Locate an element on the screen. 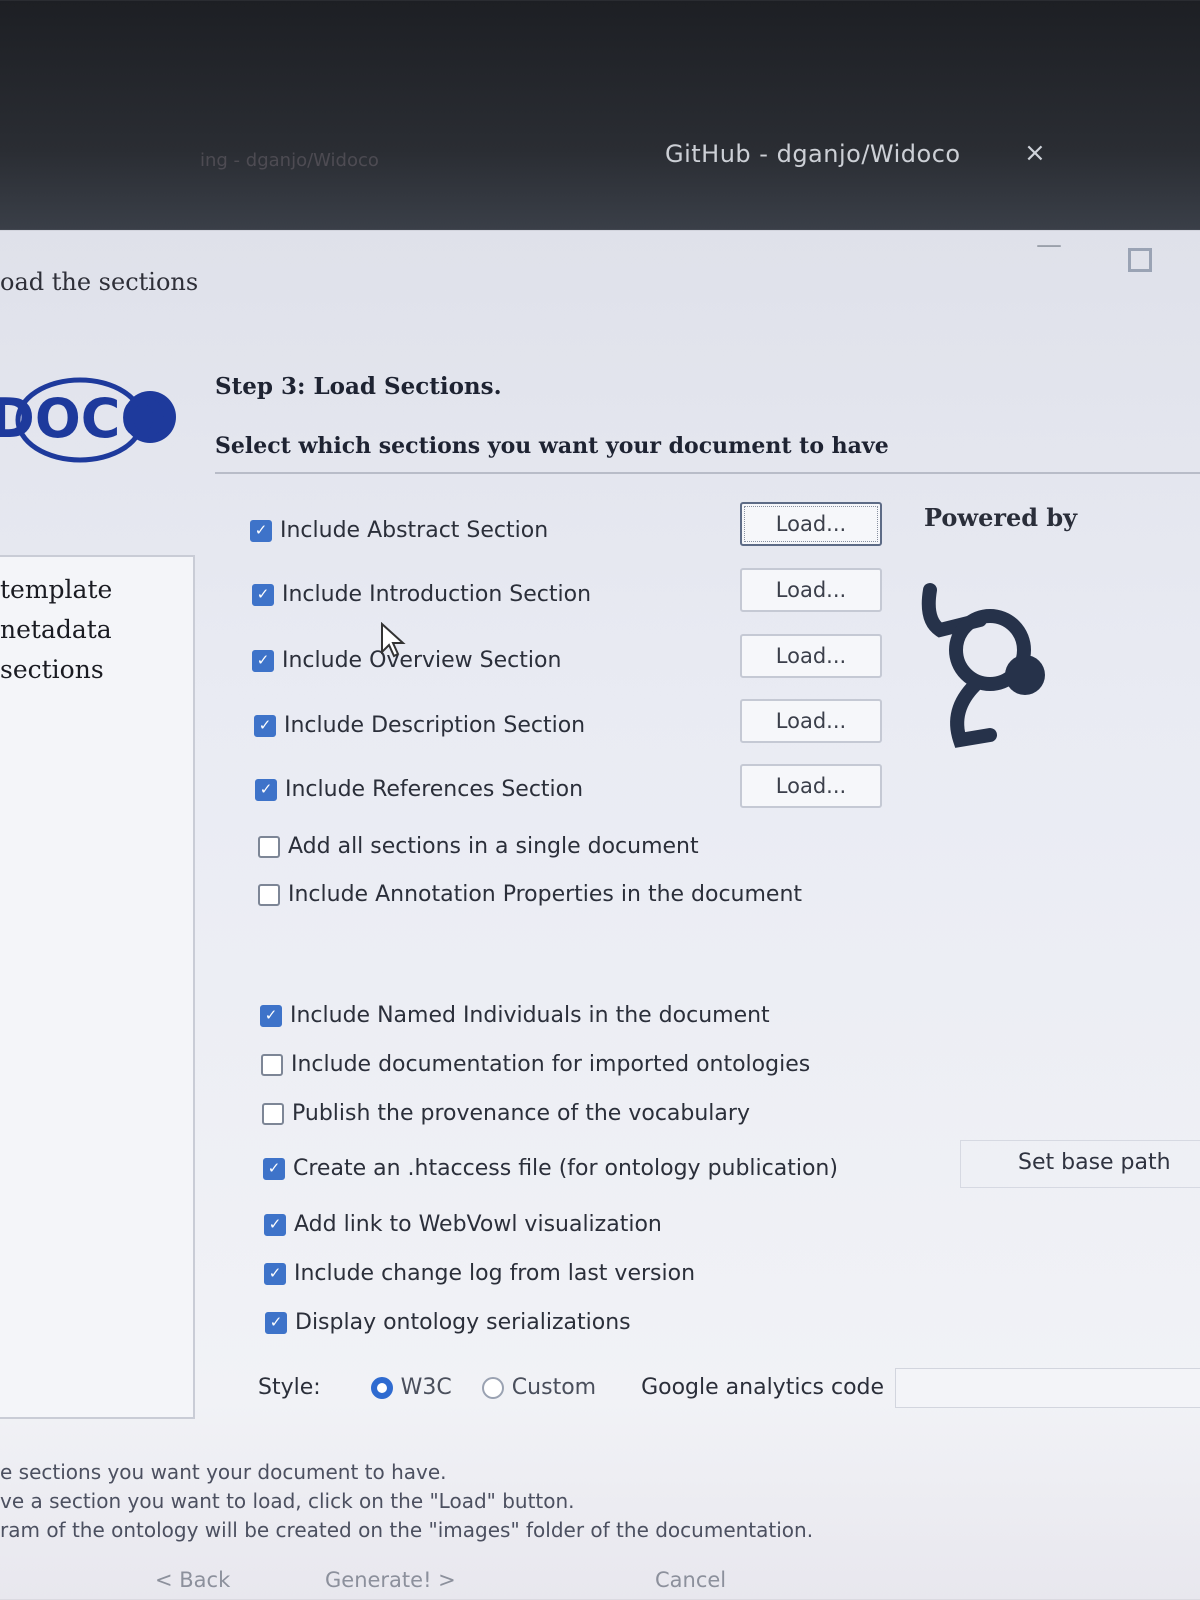 The image size is (1200, 1600). checkbox-change-log: ✓ Include change log from last version is located at coordinates (479, 1273).